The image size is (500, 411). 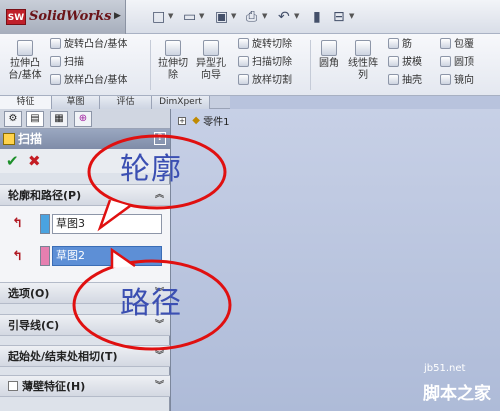 What do you see at coordinates (17, 256) in the screenshot?
I see `path-icon: ↰` at bounding box center [17, 256].